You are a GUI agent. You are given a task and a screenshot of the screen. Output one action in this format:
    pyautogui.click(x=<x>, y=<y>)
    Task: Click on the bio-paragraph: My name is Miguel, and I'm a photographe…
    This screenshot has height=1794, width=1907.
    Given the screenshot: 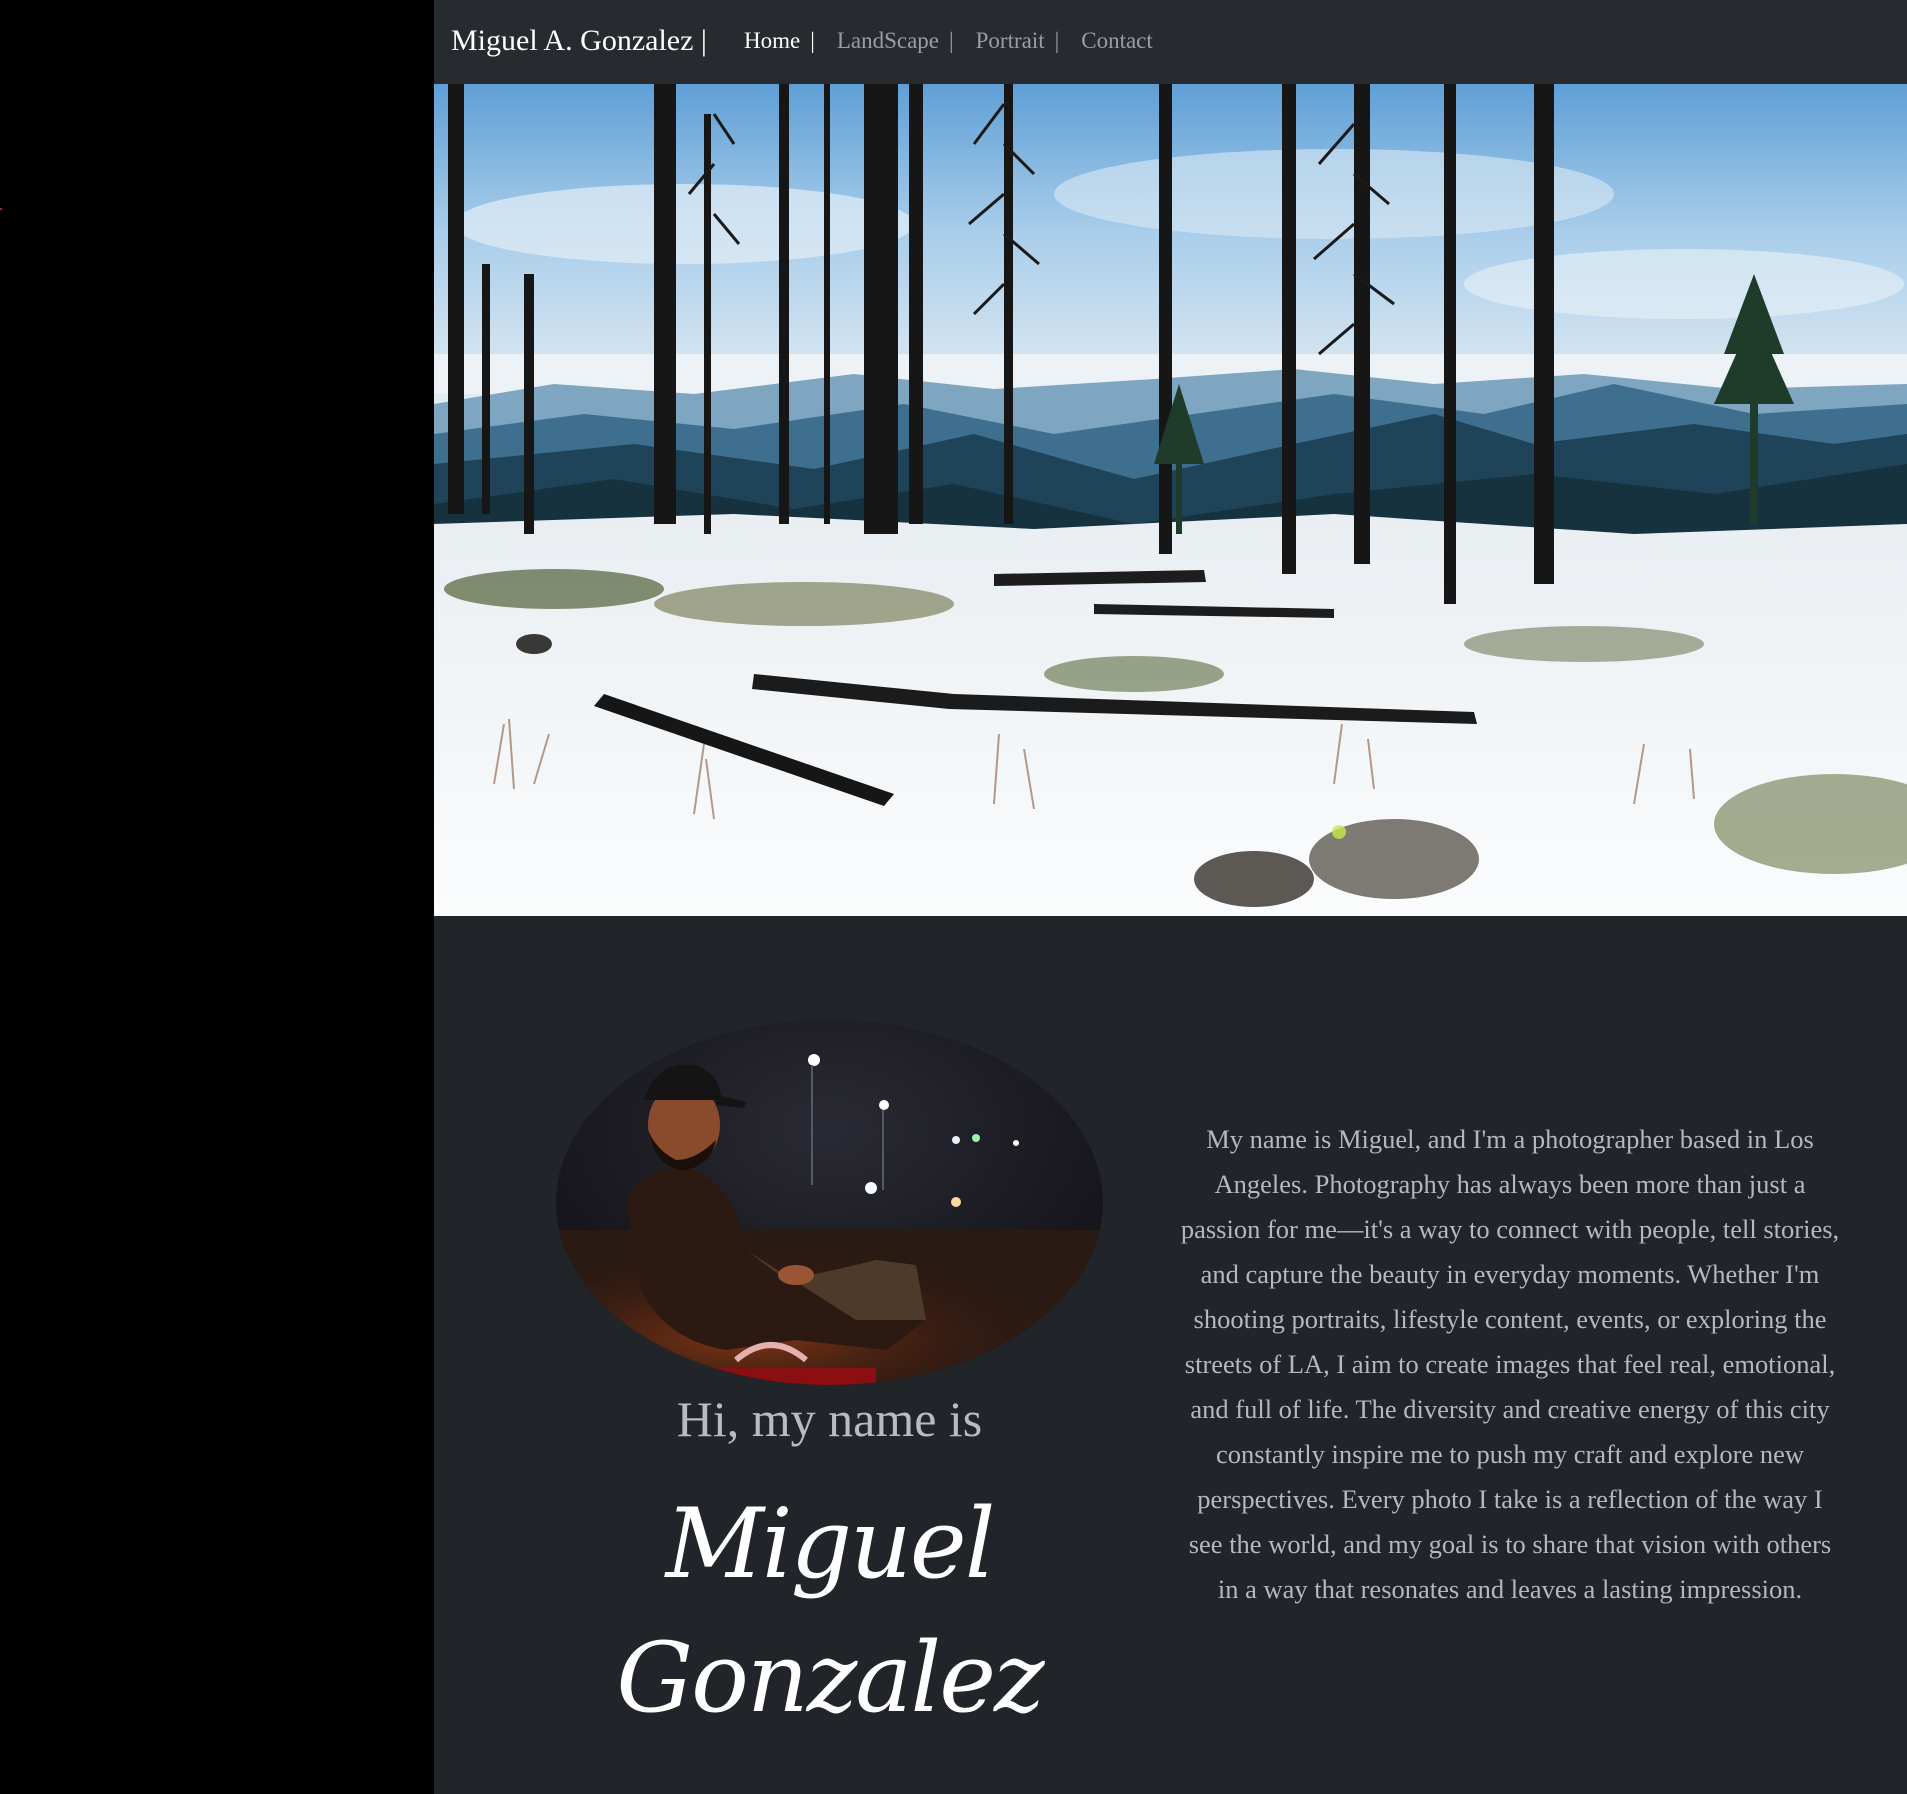 What is the action you would take?
    pyautogui.click(x=1510, y=1363)
    